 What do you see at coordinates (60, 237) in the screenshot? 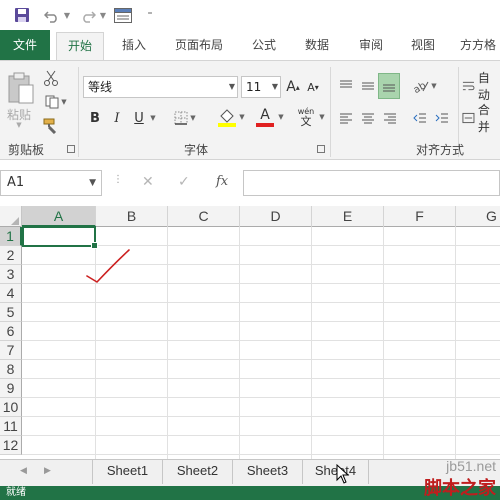
I see `selected-cell-a1` at bounding box center [60, 237].